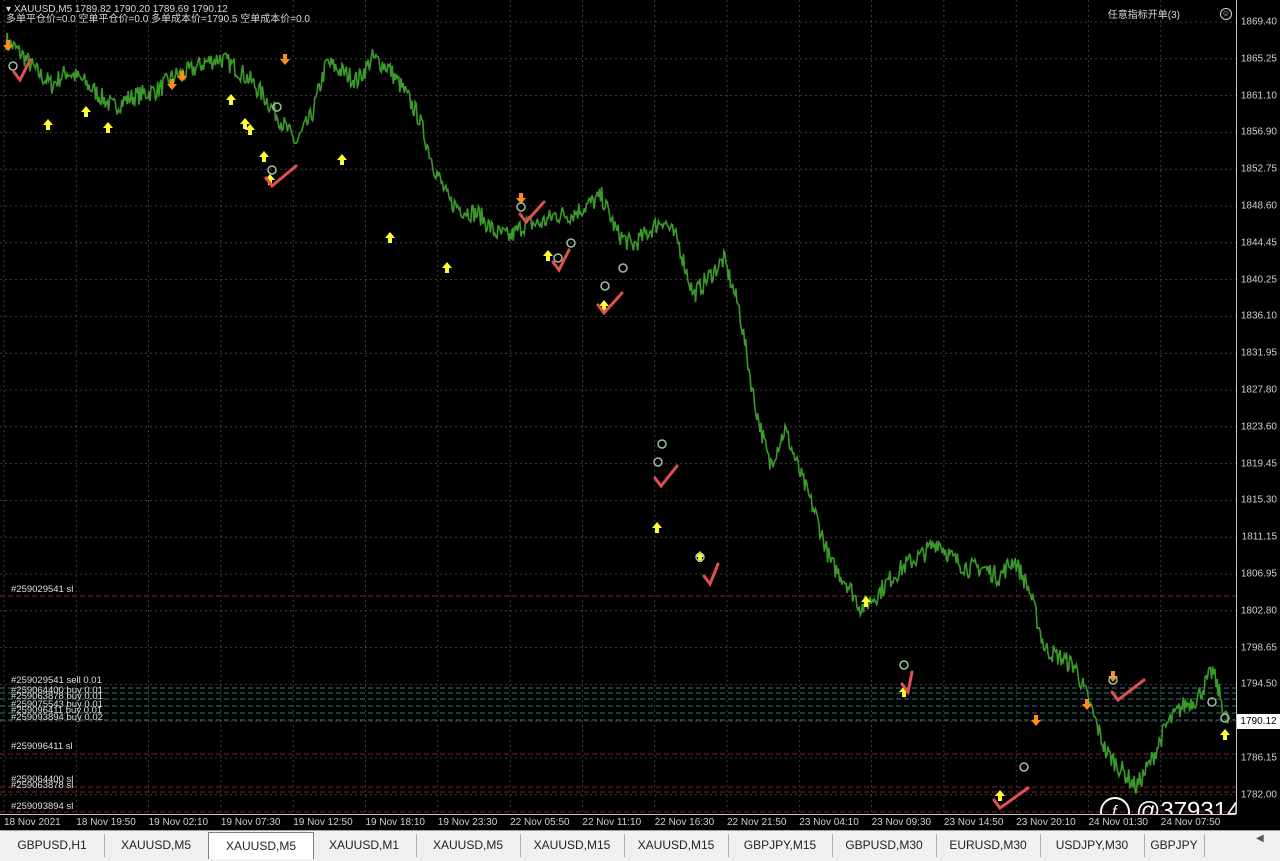  What do you see at coordinates (973, 822) in the screenshot?
I see `time-tick: 23 Nov 14:50` at bounding box center [973, 822].